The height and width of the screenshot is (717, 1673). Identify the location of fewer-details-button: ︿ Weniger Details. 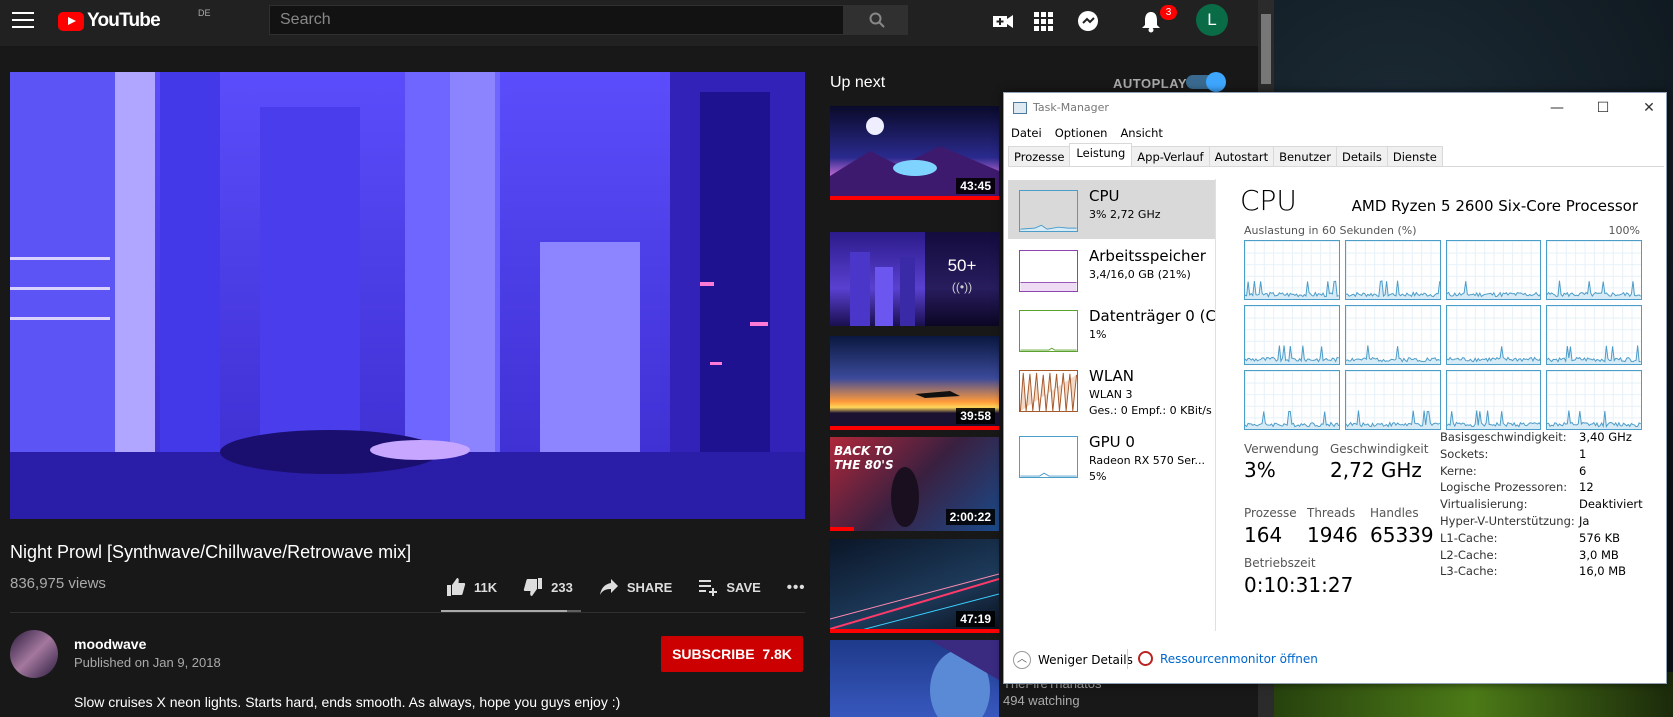
(1073, 660).